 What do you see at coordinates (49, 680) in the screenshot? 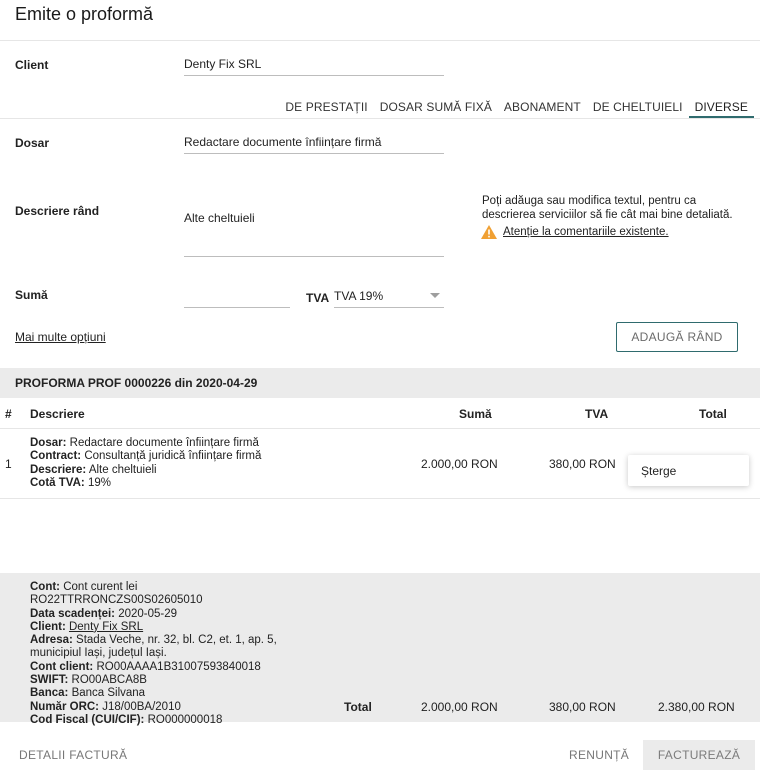
I see `swift-label: SWIFT:` at bounding box center [49, 680].